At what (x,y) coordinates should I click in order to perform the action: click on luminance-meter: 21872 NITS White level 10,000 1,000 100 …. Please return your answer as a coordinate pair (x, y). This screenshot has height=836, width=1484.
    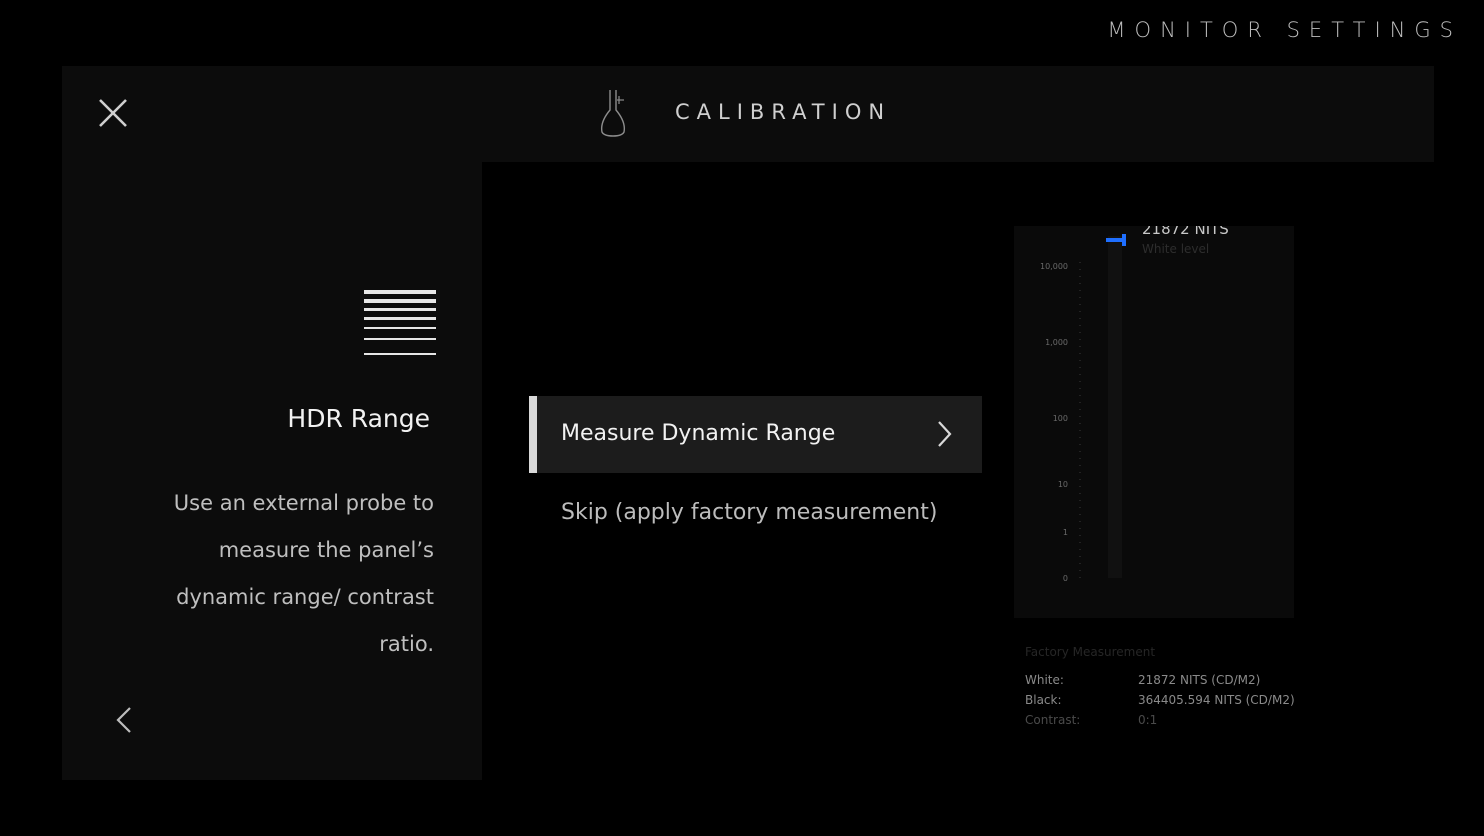
    Looking at the image, I should click on (1154, 422).